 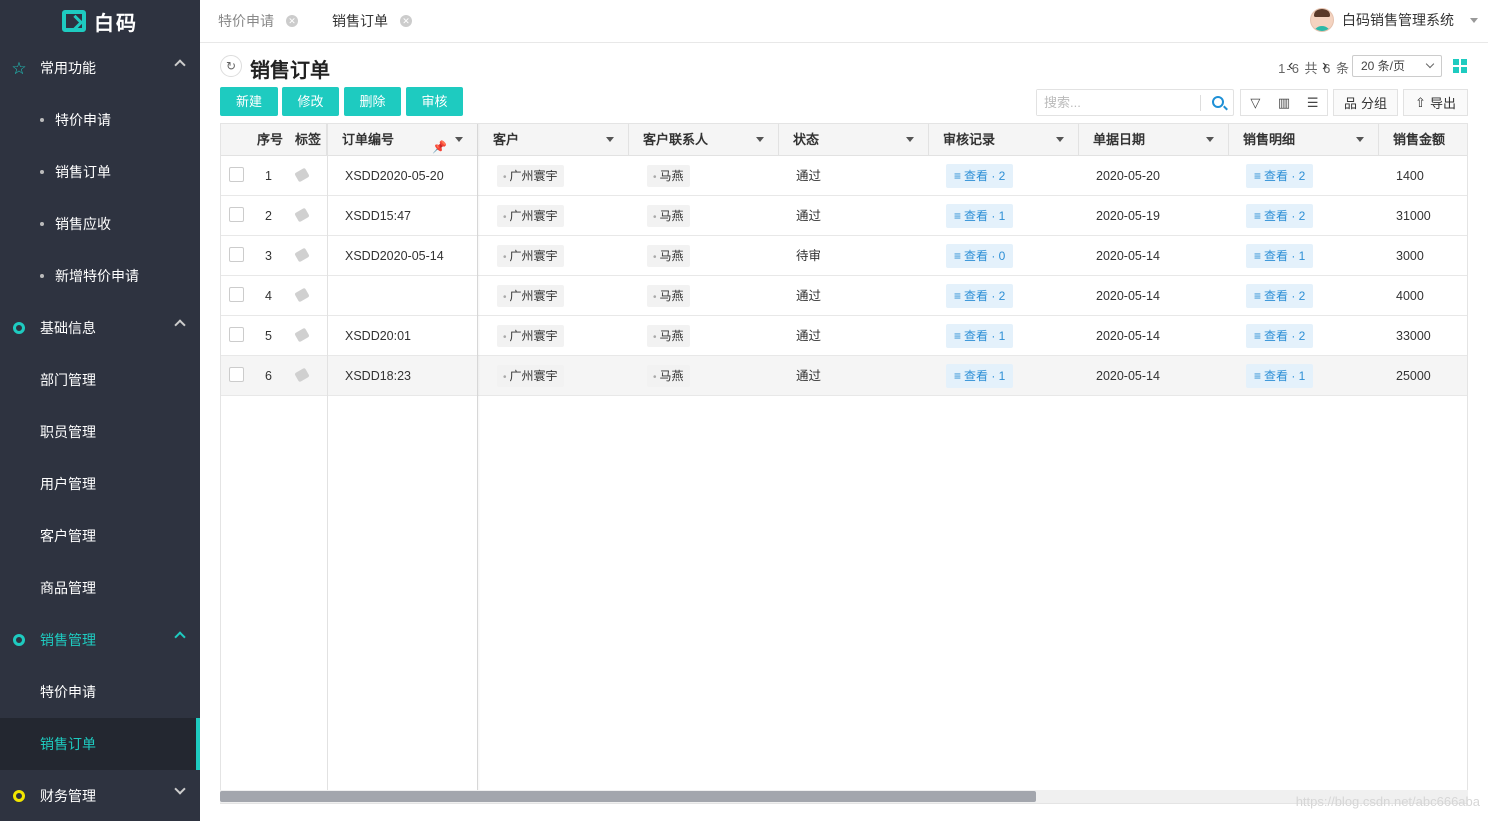 I want to click on nav-group-basic: 基础信息, so click(x=100, y=328).